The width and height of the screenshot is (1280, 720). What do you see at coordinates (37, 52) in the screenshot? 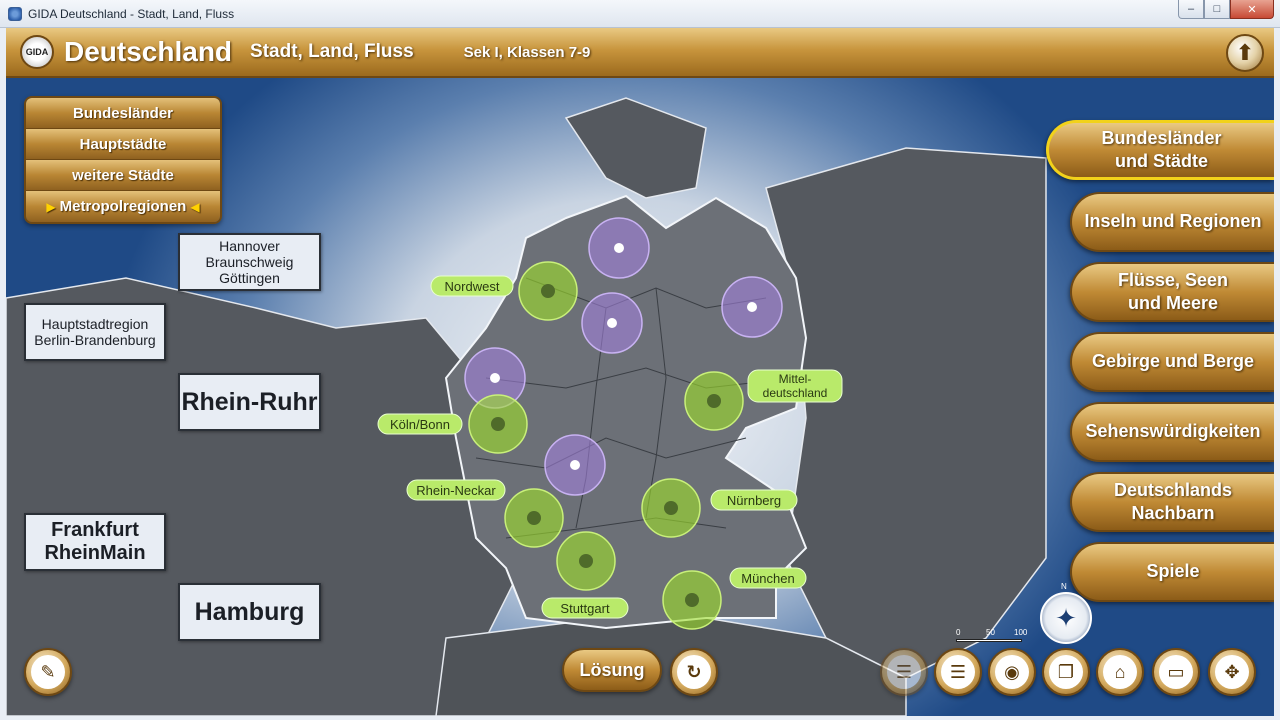
I see `gida-logo: GIDA` at bounding box center [37, 52].